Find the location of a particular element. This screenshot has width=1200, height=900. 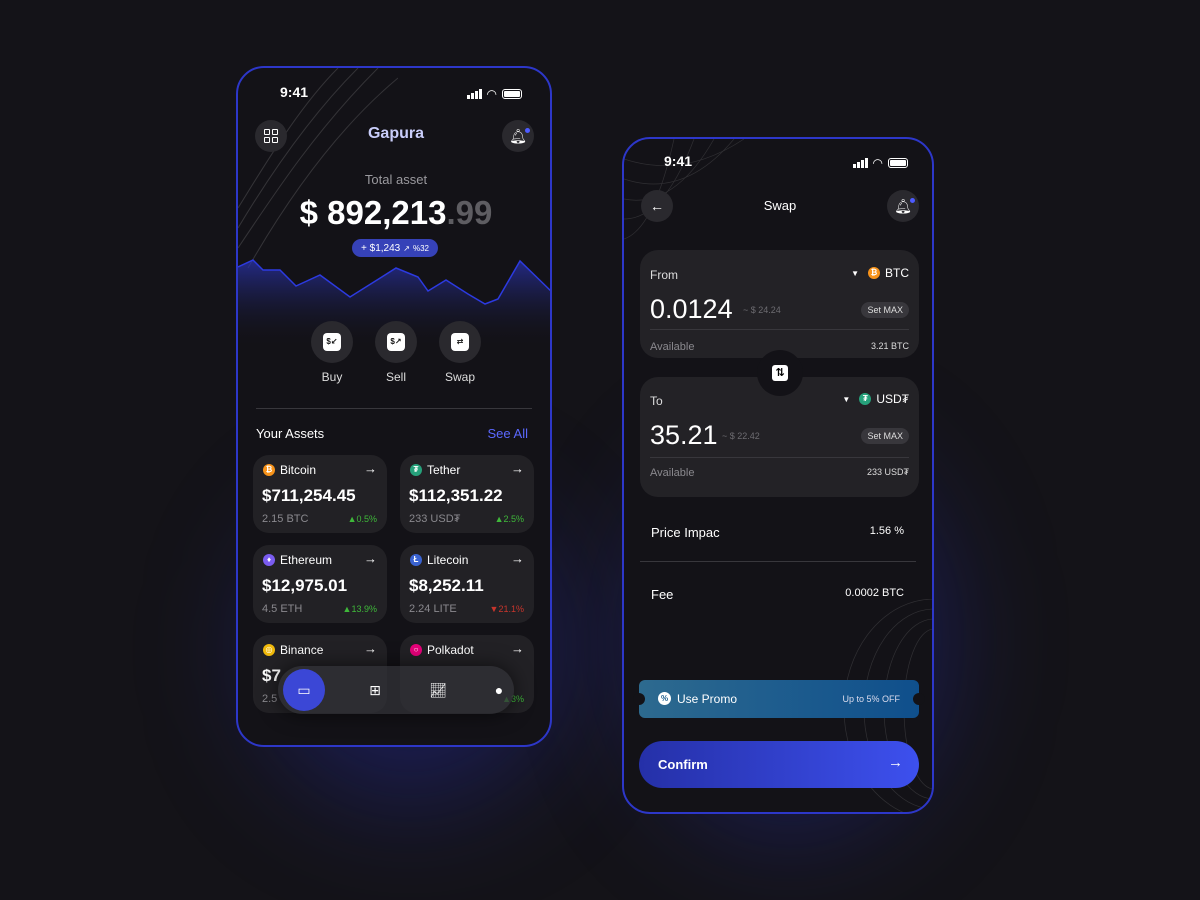

to-token-select: ▼ ₮ USD₮ is located at coordinates (875, 399).